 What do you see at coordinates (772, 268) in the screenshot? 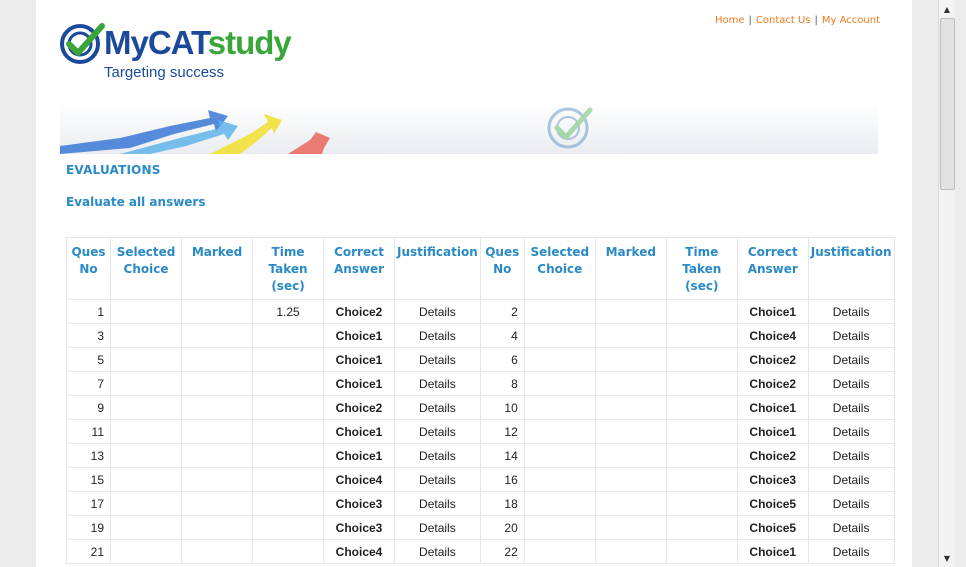
I see `header-correct-answer: Correct Answer` at bounding box center [772, 268].